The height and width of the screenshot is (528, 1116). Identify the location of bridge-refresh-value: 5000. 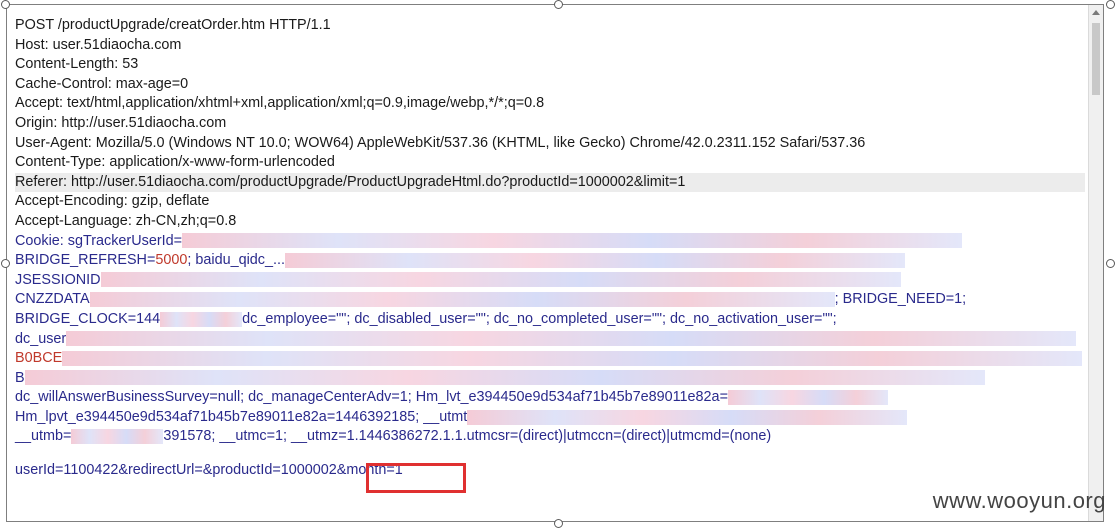
(171, 260).